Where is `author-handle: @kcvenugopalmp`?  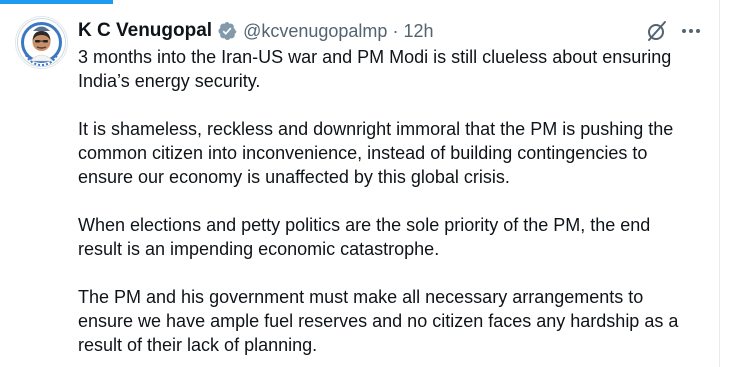 author-handle: @kcvenugopalmp is located at coordinates (315, 31).